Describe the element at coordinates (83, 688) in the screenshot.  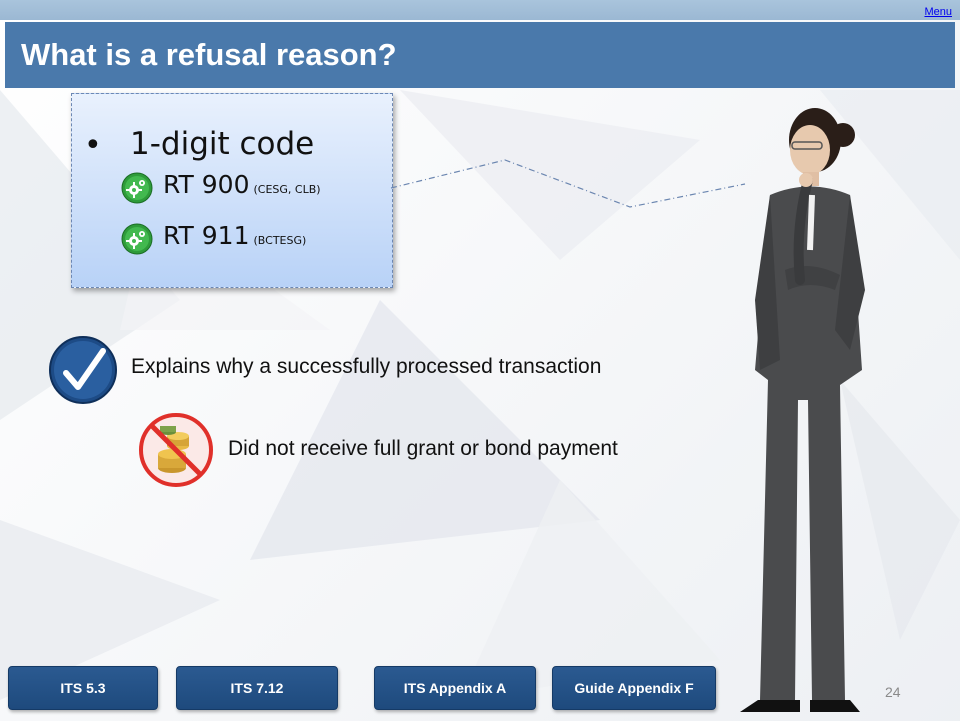
I see `nav-button-its-5-3: ITS 5.3` at that location.